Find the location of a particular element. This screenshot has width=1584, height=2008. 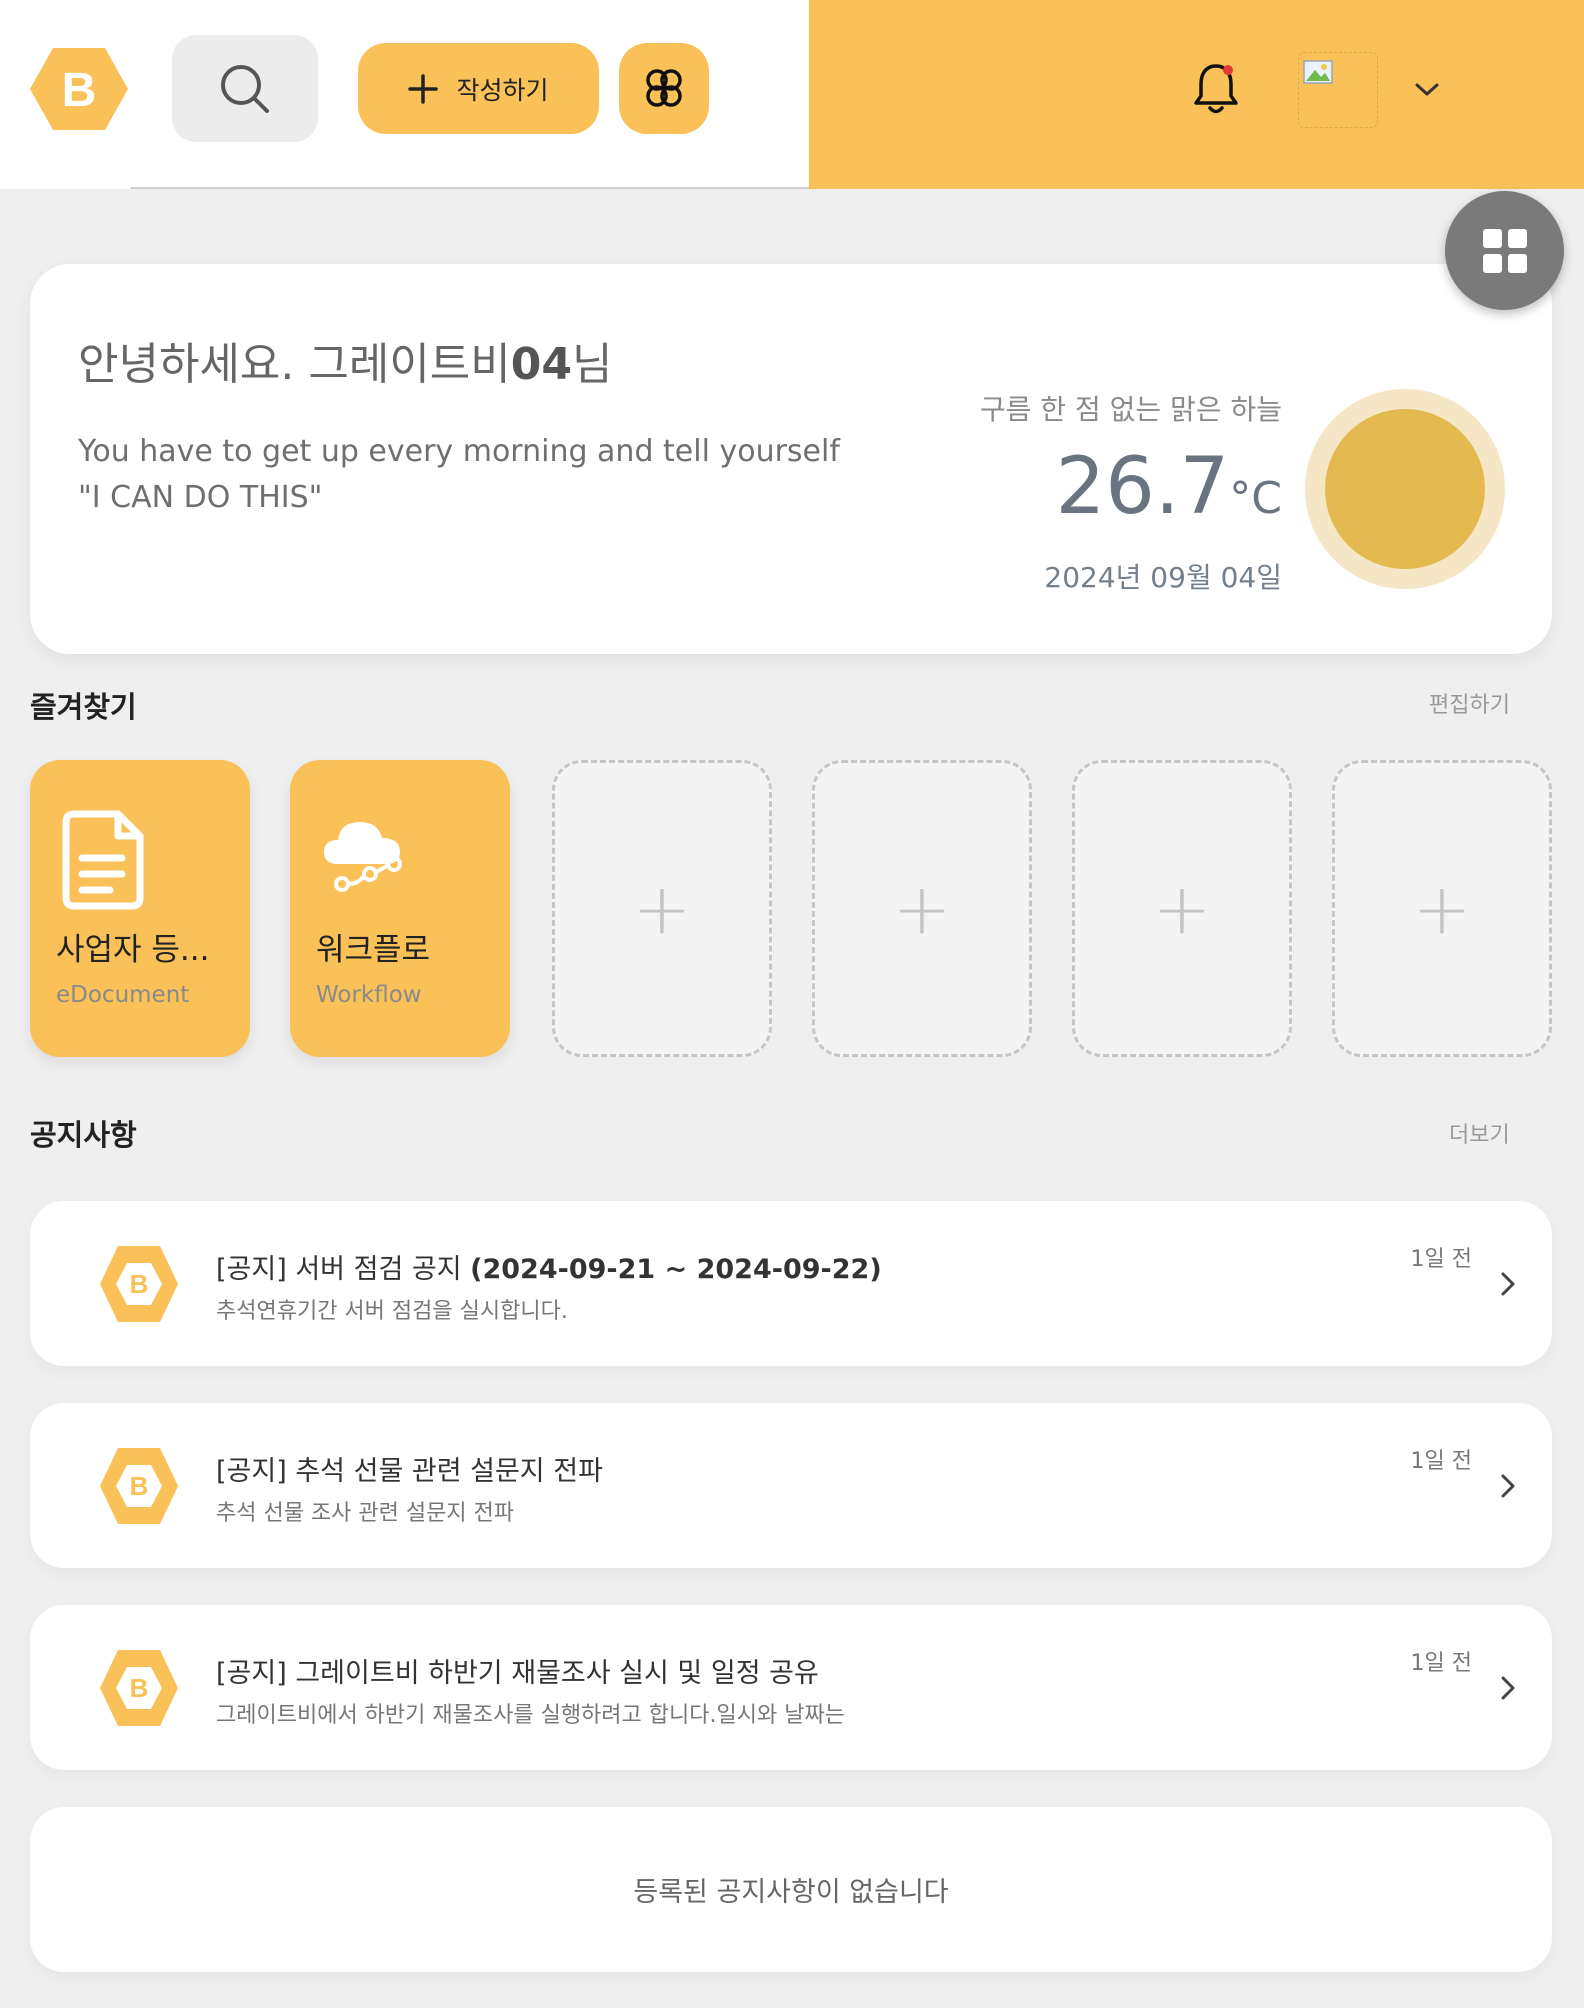

empty-notice-text: 등록된 공지사항이 없습니다 is located at coordinates (791, 1892).